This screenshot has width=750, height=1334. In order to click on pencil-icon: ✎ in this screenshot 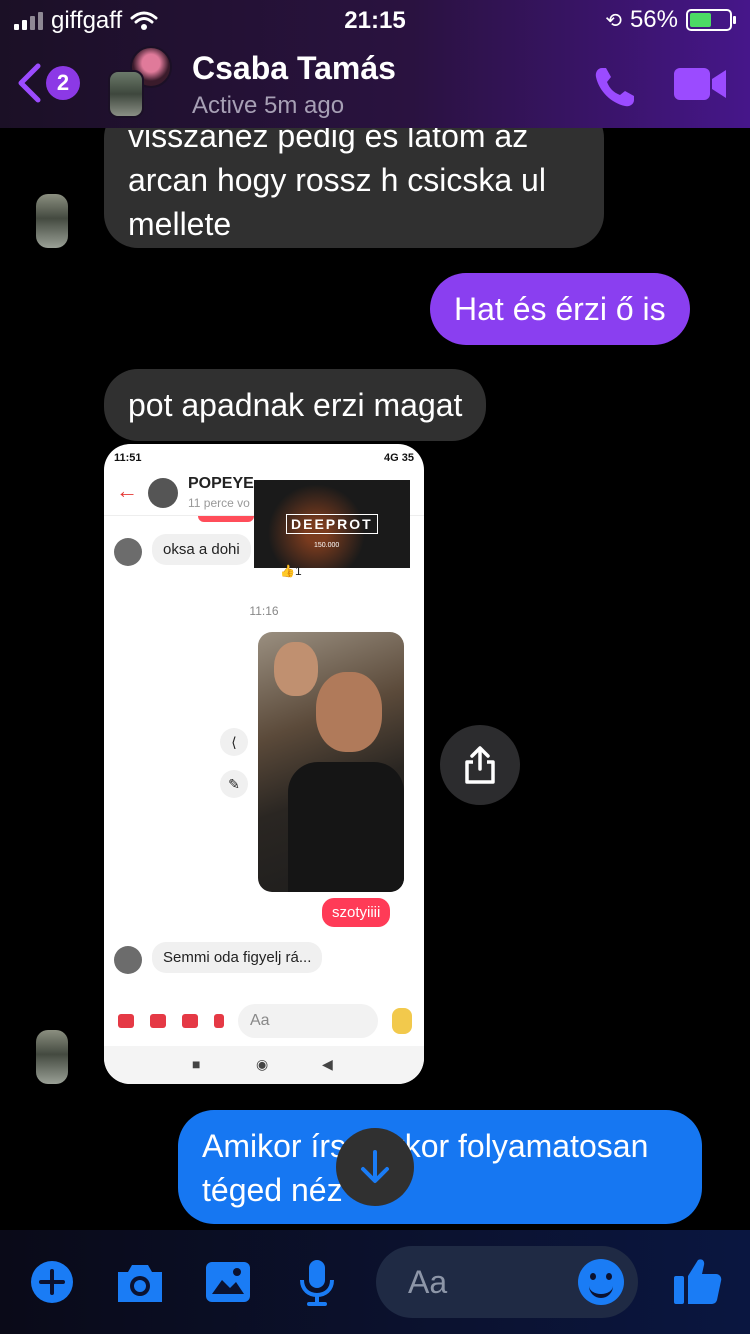, I will do `click(234, 784)`.